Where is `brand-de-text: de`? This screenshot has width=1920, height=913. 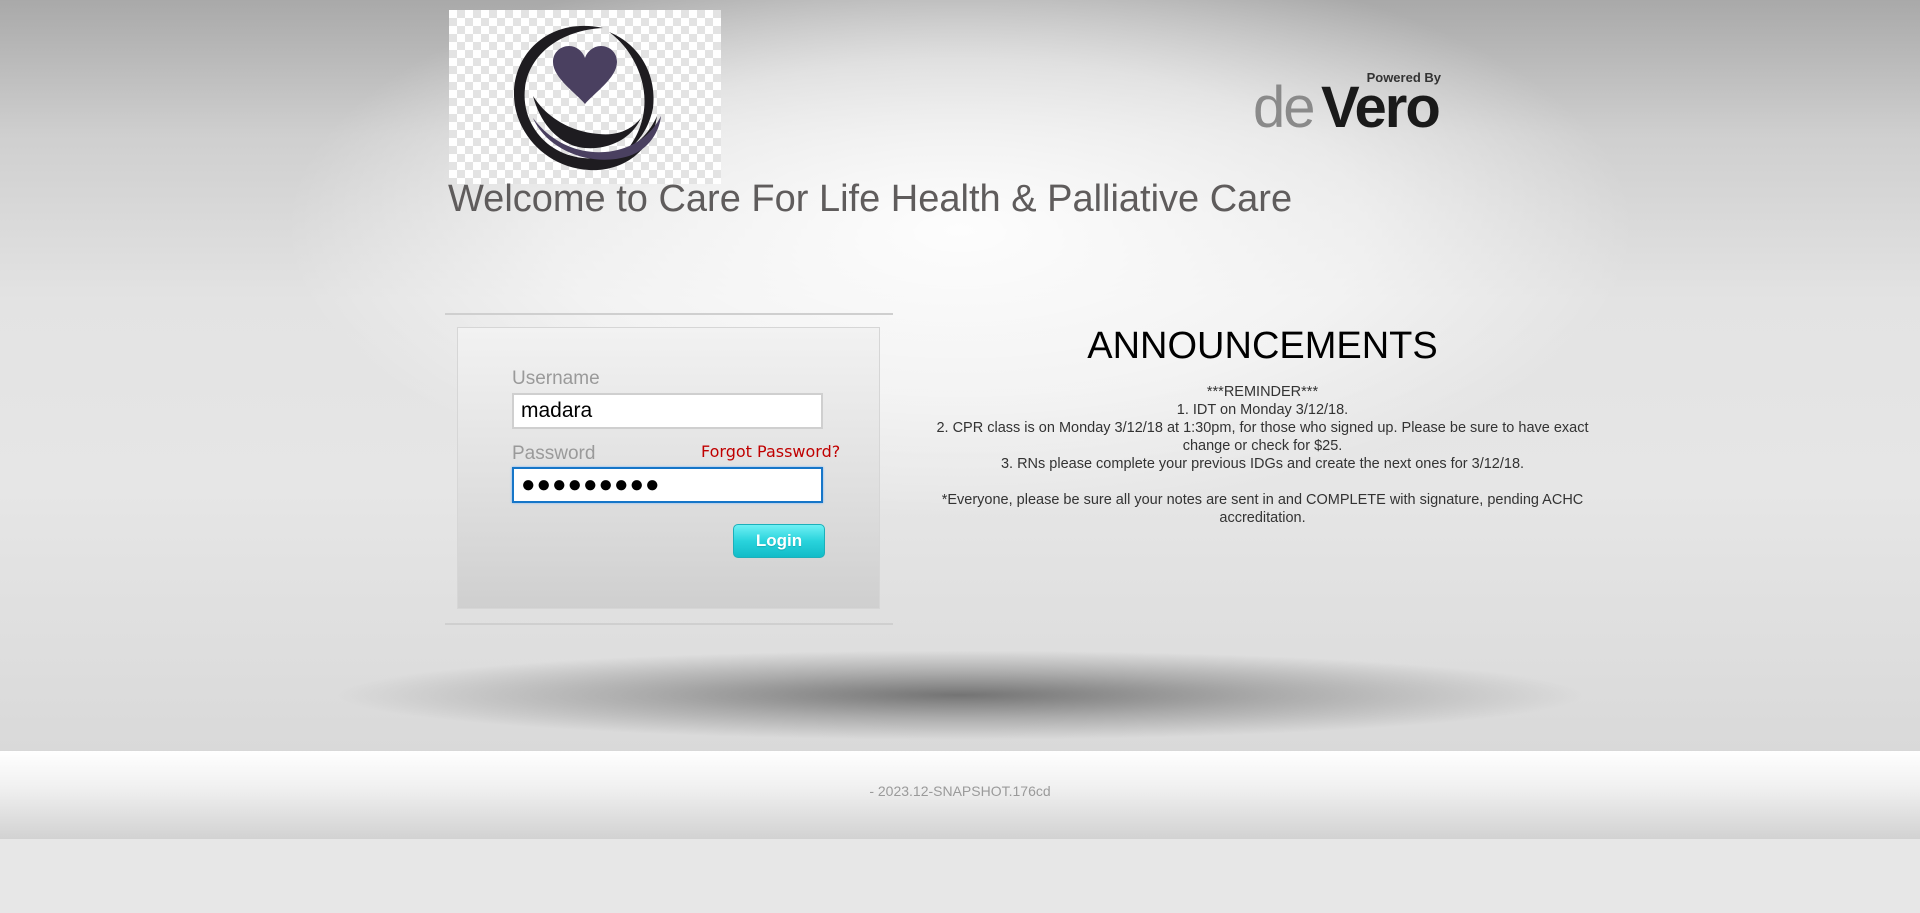
brand-de-text: de is located at coordinates (1284, 107).